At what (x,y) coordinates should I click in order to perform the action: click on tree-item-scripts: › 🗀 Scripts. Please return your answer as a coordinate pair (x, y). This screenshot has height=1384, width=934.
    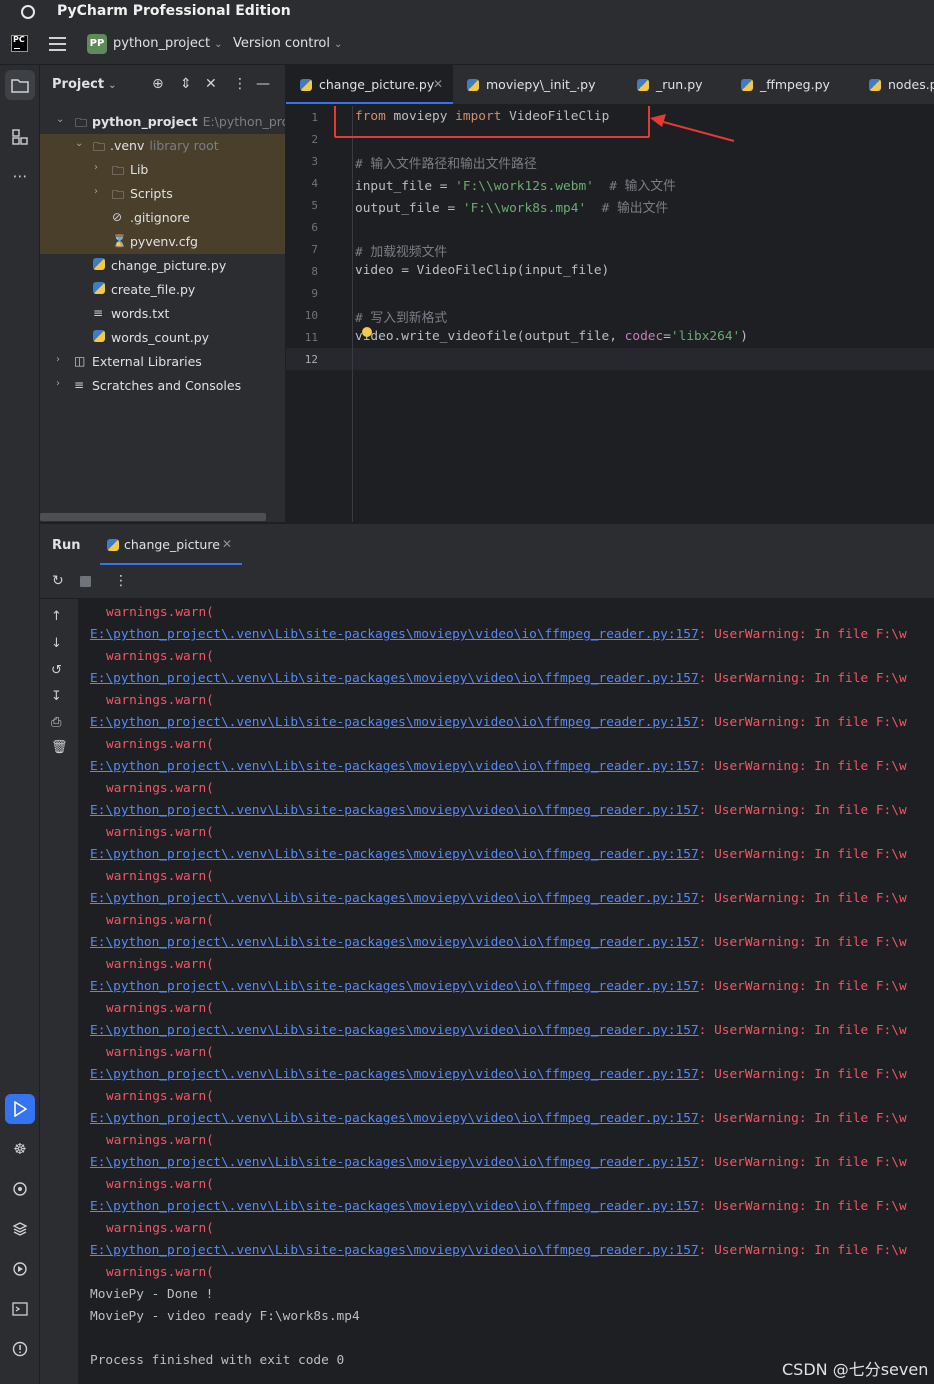
    Looking at the image, I should click on (162, 194).